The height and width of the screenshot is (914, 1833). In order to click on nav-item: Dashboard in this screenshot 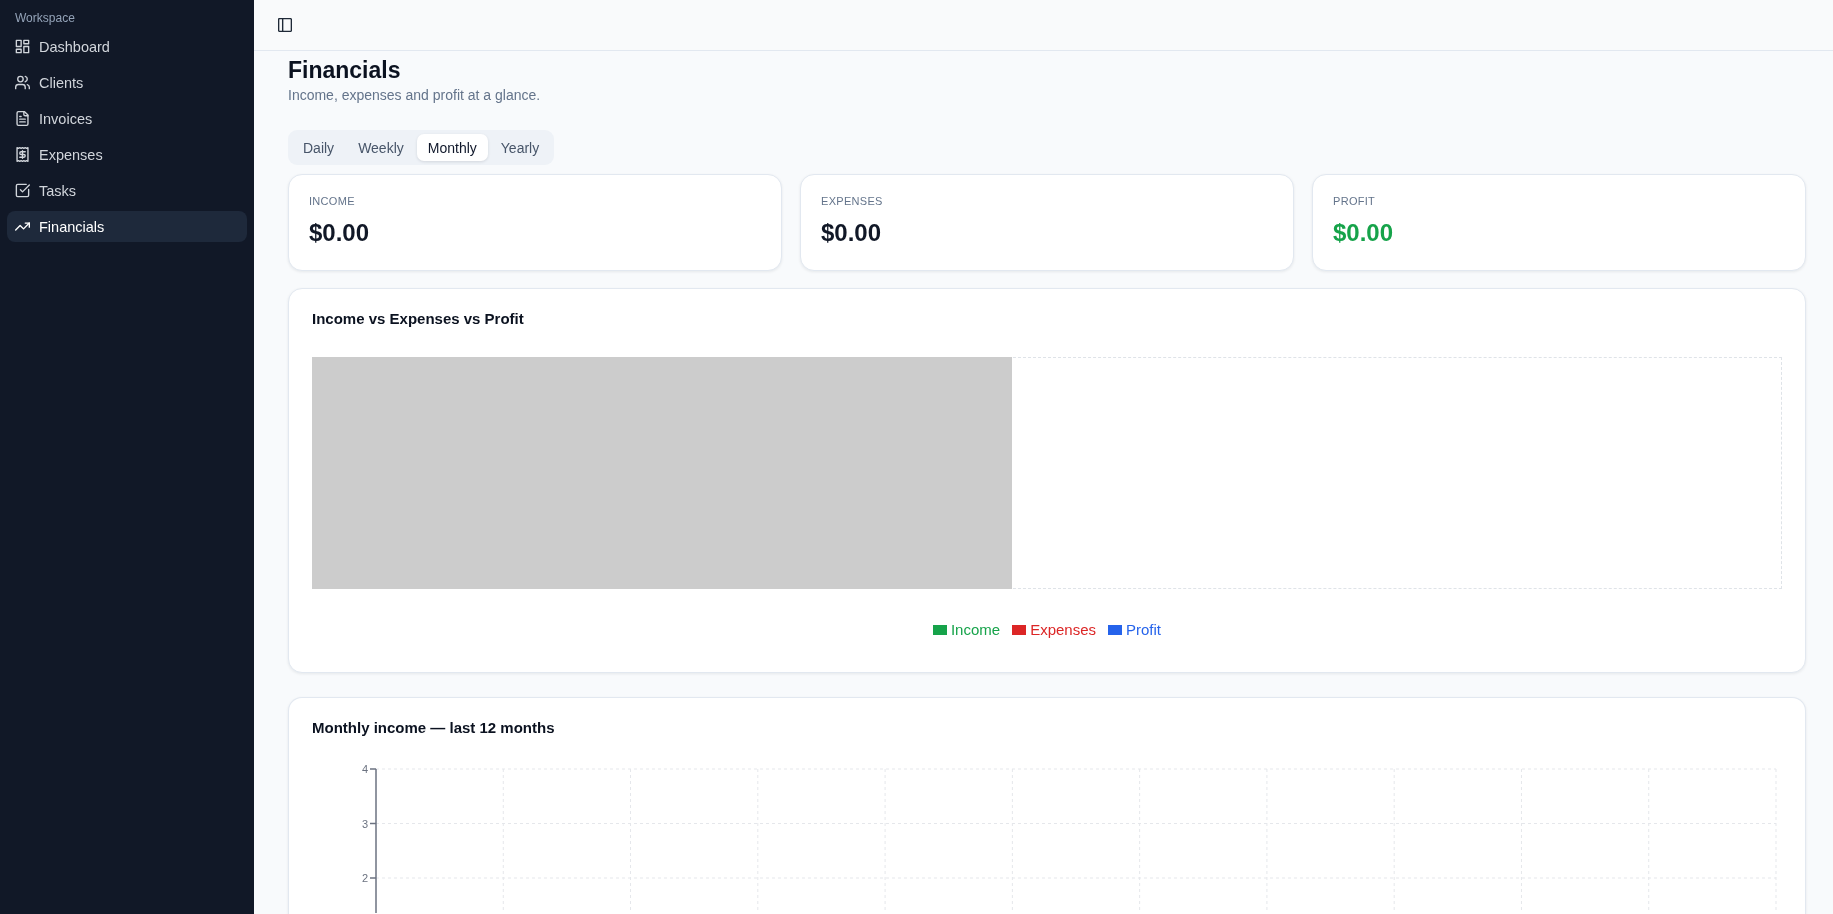, I will do `click(127, 46)`.